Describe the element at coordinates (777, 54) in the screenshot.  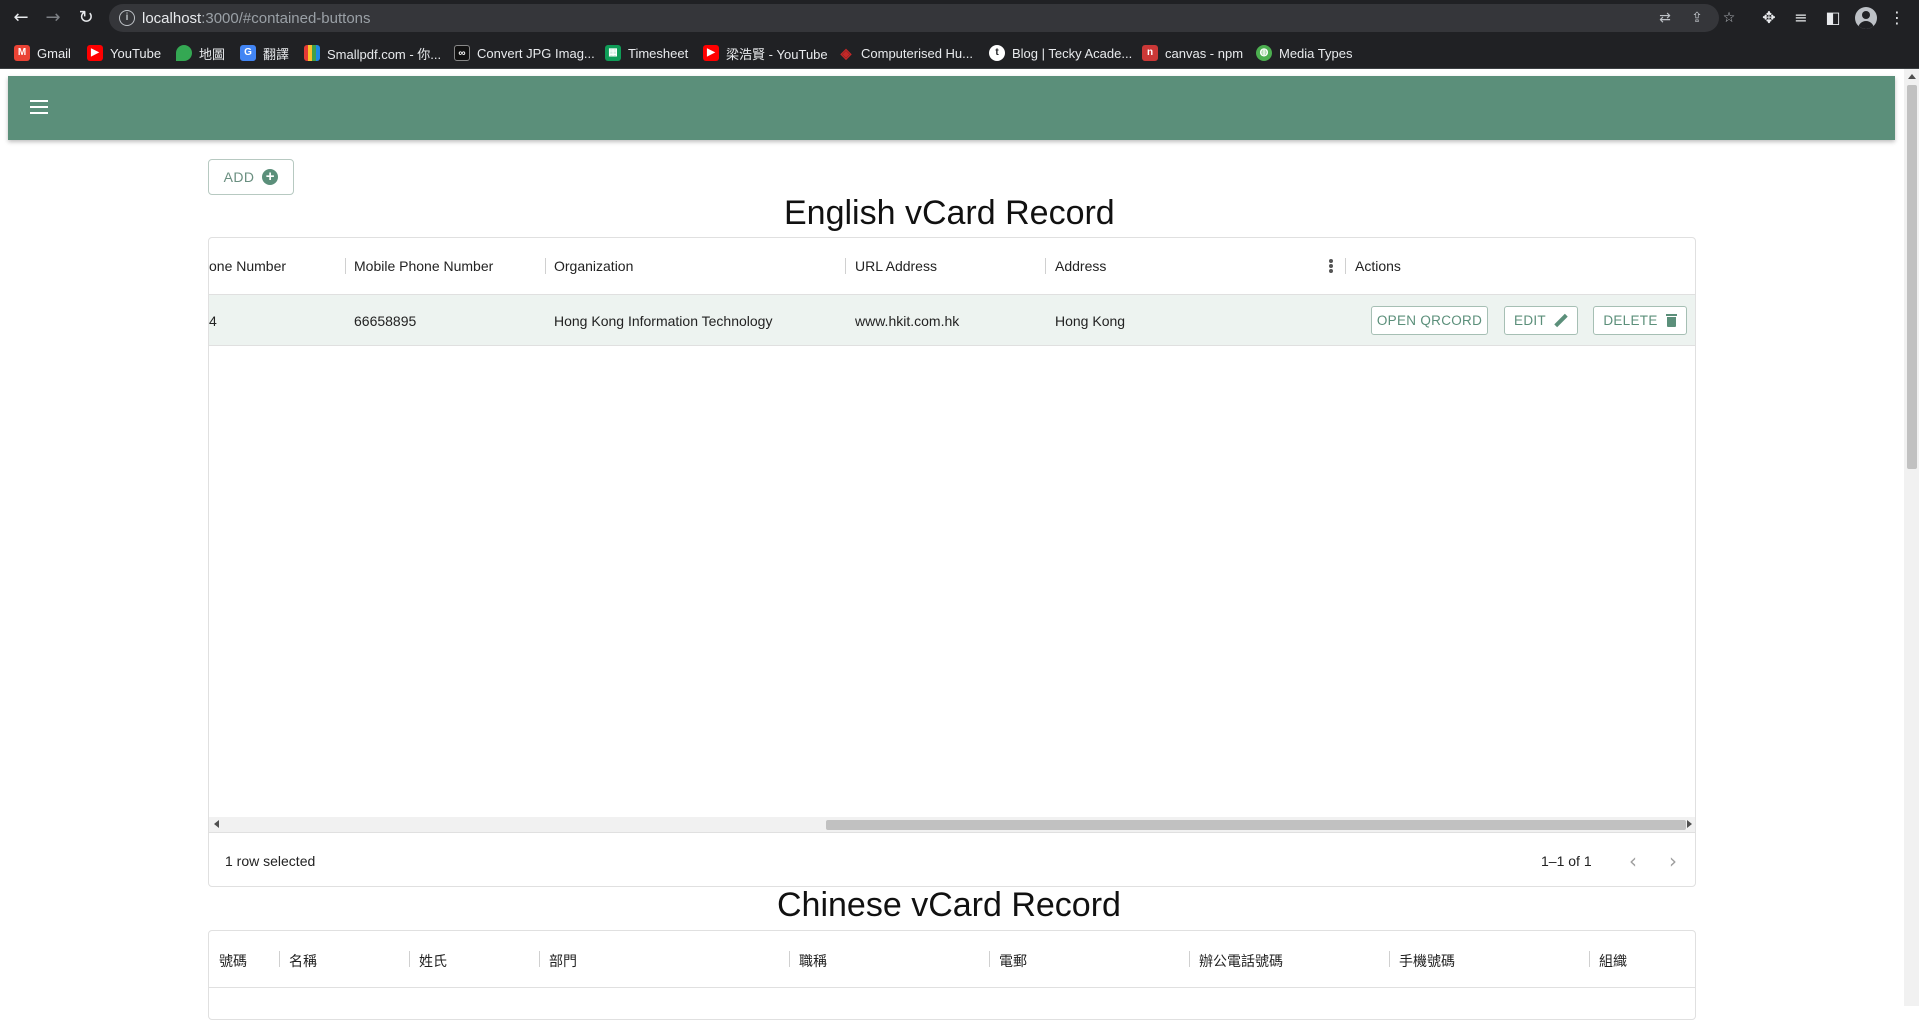
I see `bookmark-label: 梁浩賢 - YouTube` at that location.